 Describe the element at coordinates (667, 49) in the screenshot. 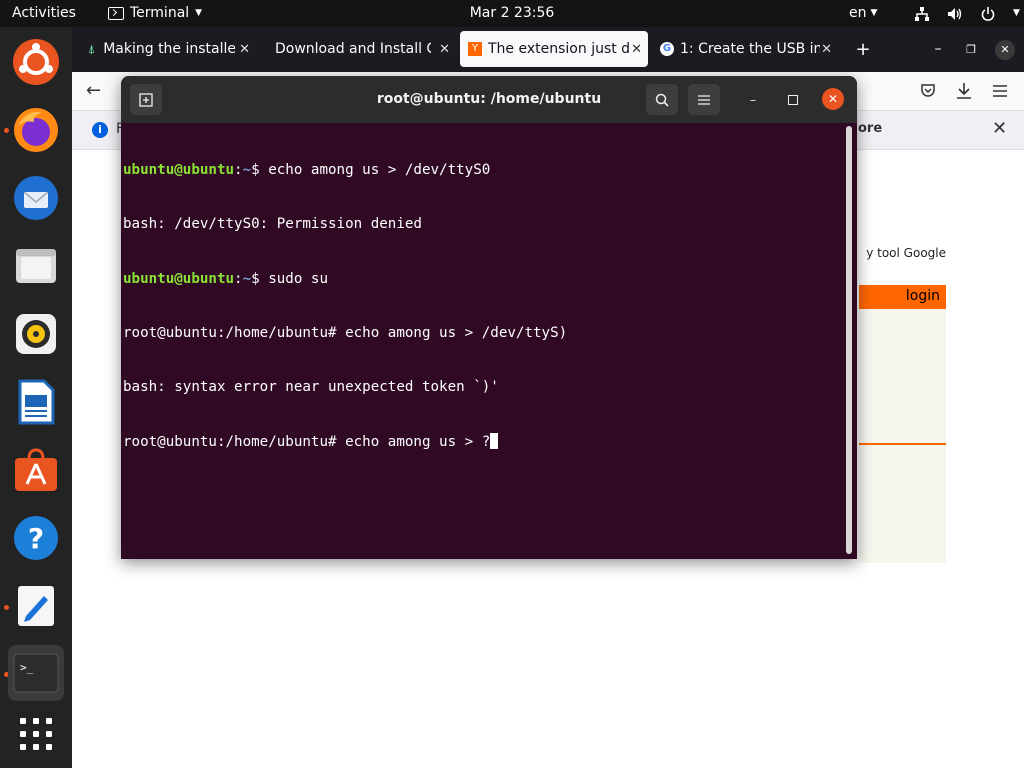

I see `google-icon: G` at that location.